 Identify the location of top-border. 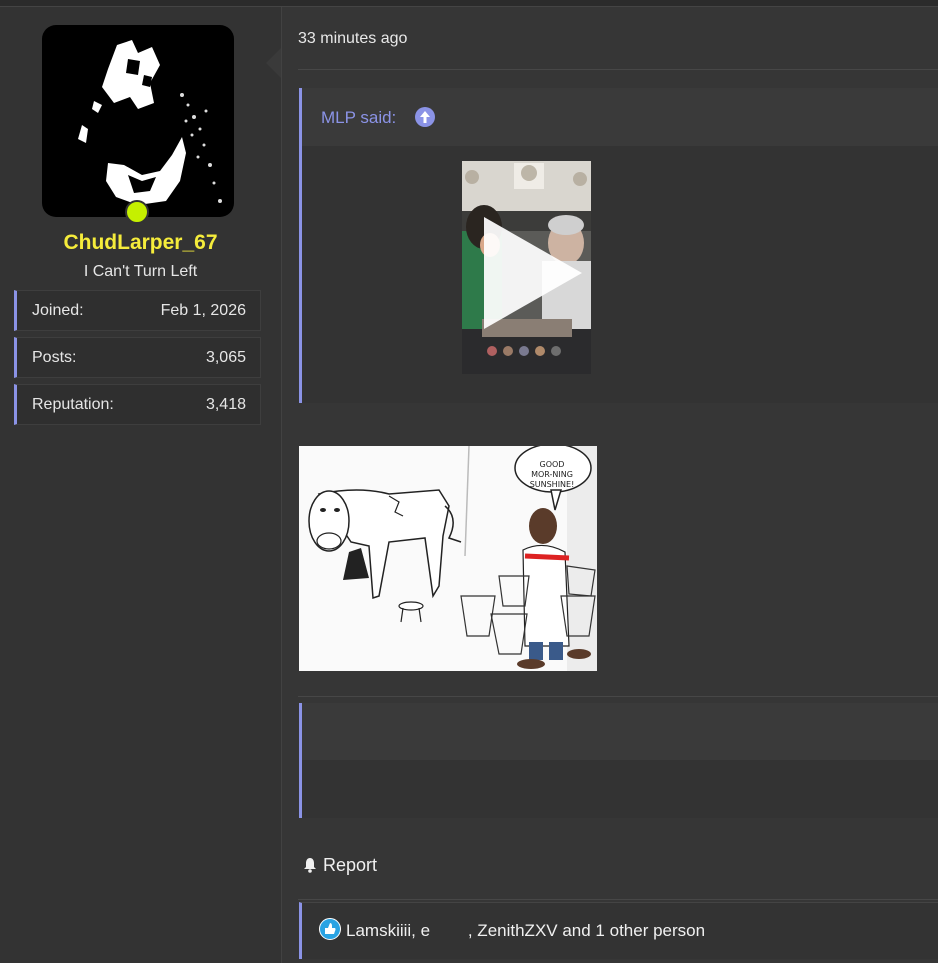
(469, 3).